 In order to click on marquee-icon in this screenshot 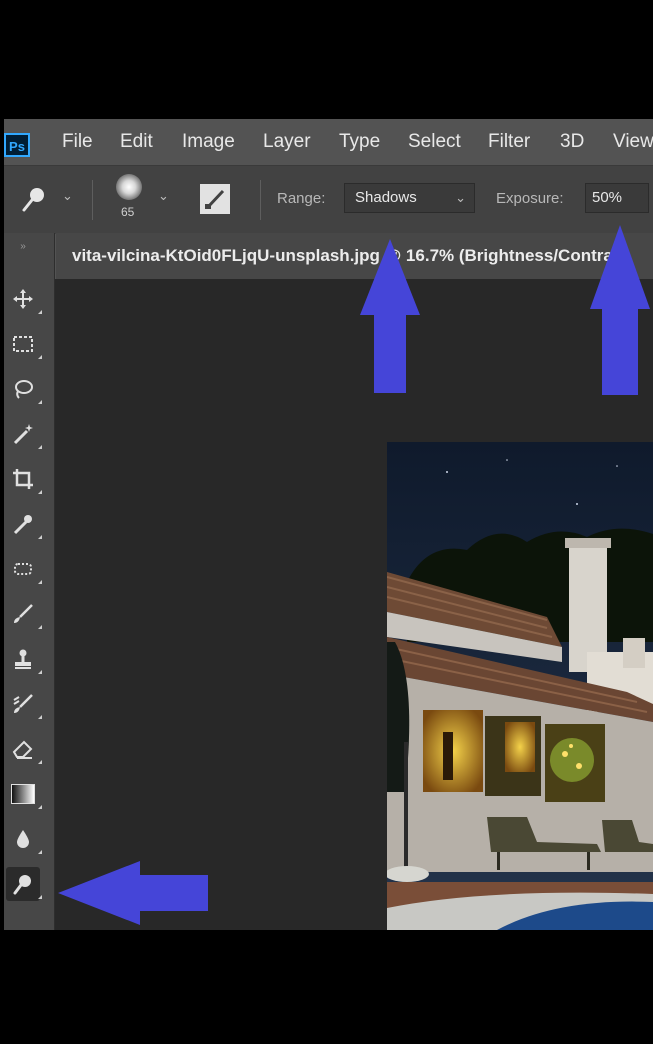, I will do `click(24, 344)`.